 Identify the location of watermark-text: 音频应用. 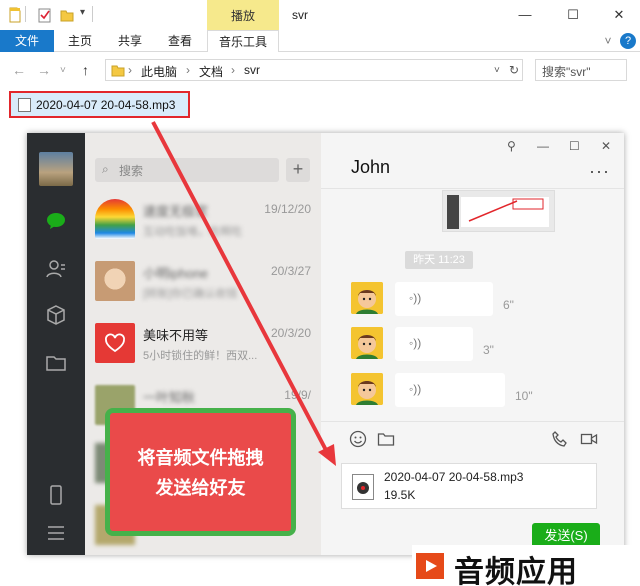
(516, 571).